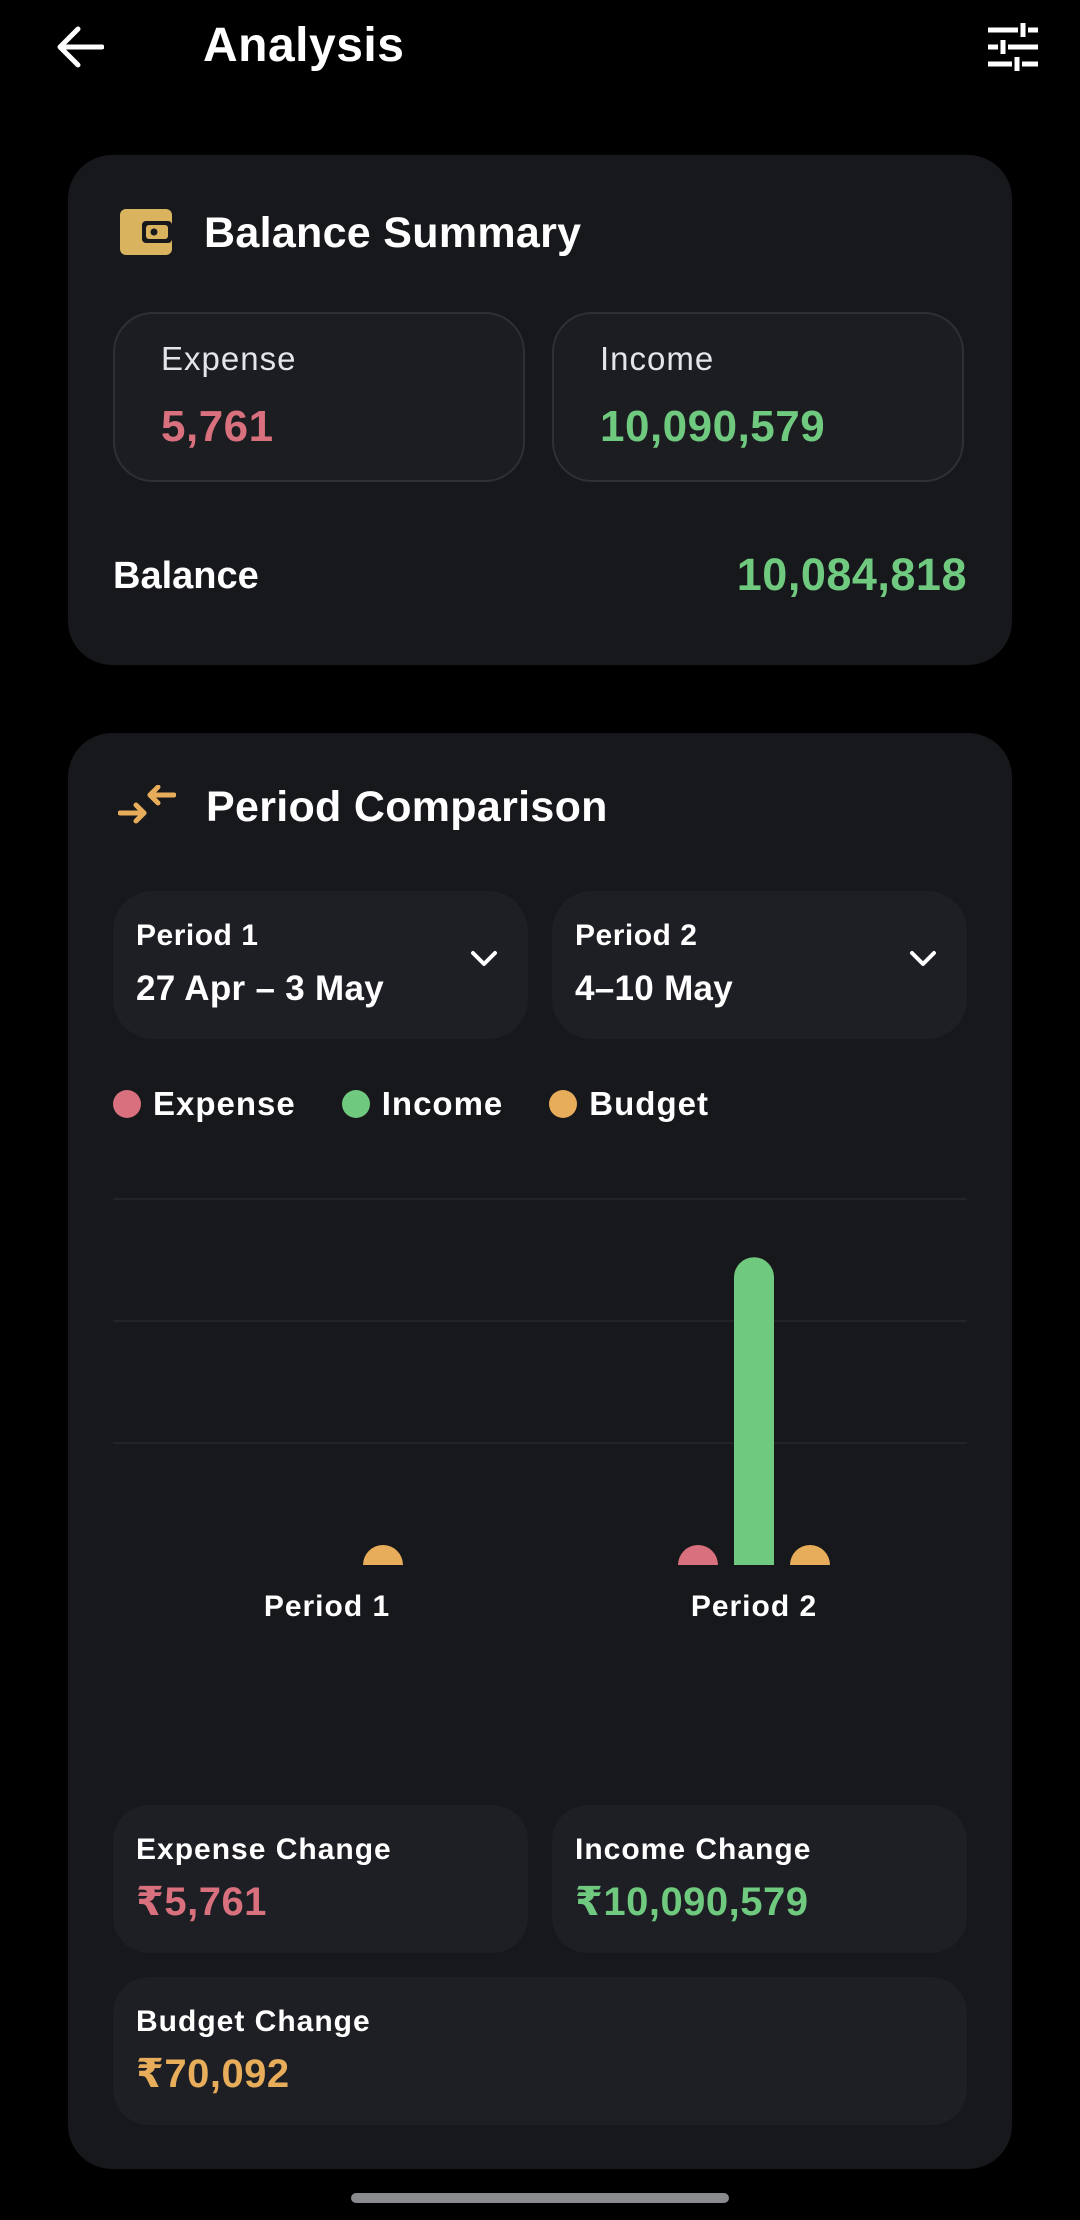 Image resolution: width=1080 pixels, height=2220 pixels. Describe the element at coordinates (759, 1879) in the screenshot. I see `income-change-card: Income Change ₹10,090,579` at that location.